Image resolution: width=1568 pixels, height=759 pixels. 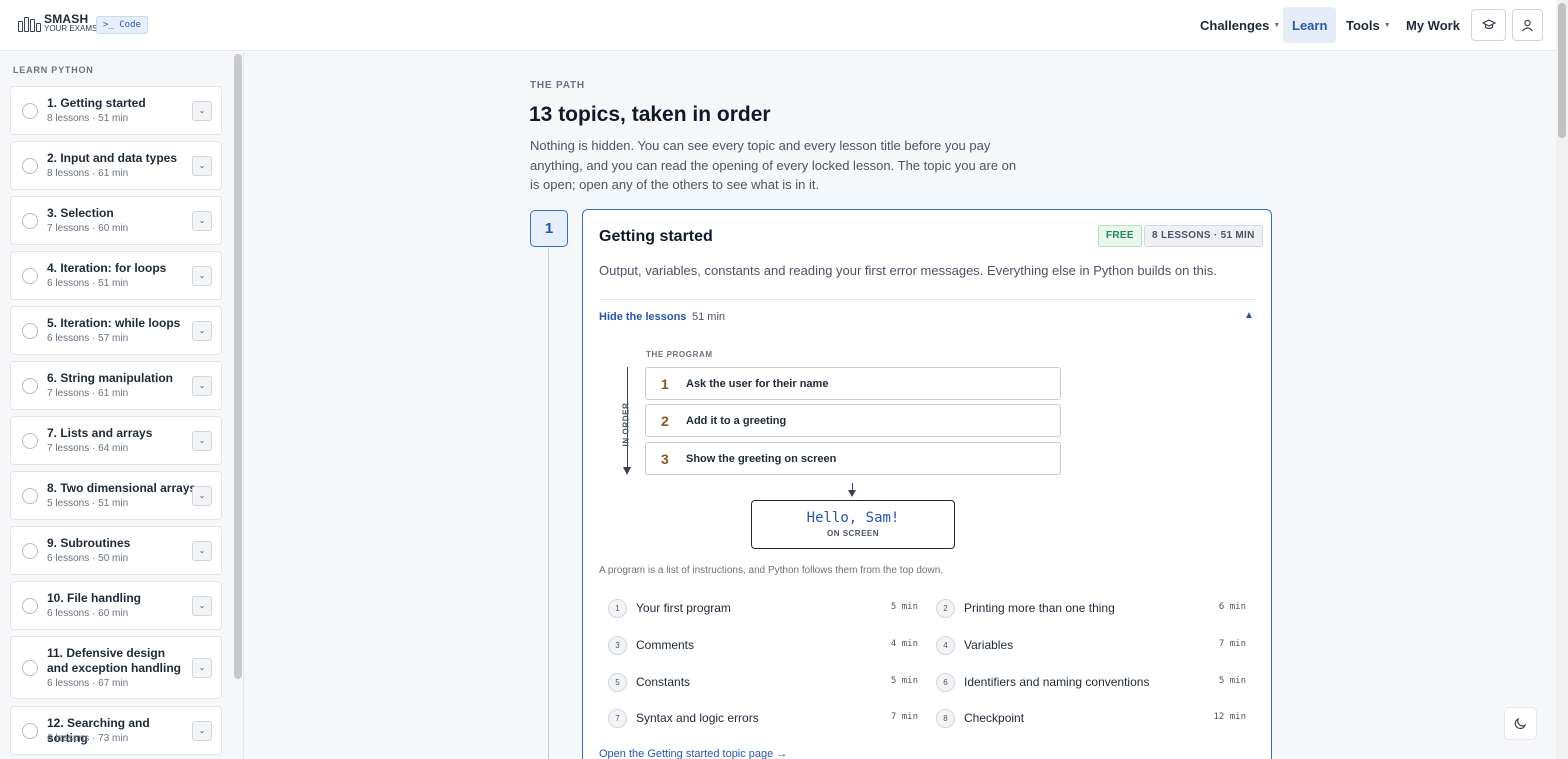 I want to click on graduation-cap-icon, so click(x=1488, y=24).